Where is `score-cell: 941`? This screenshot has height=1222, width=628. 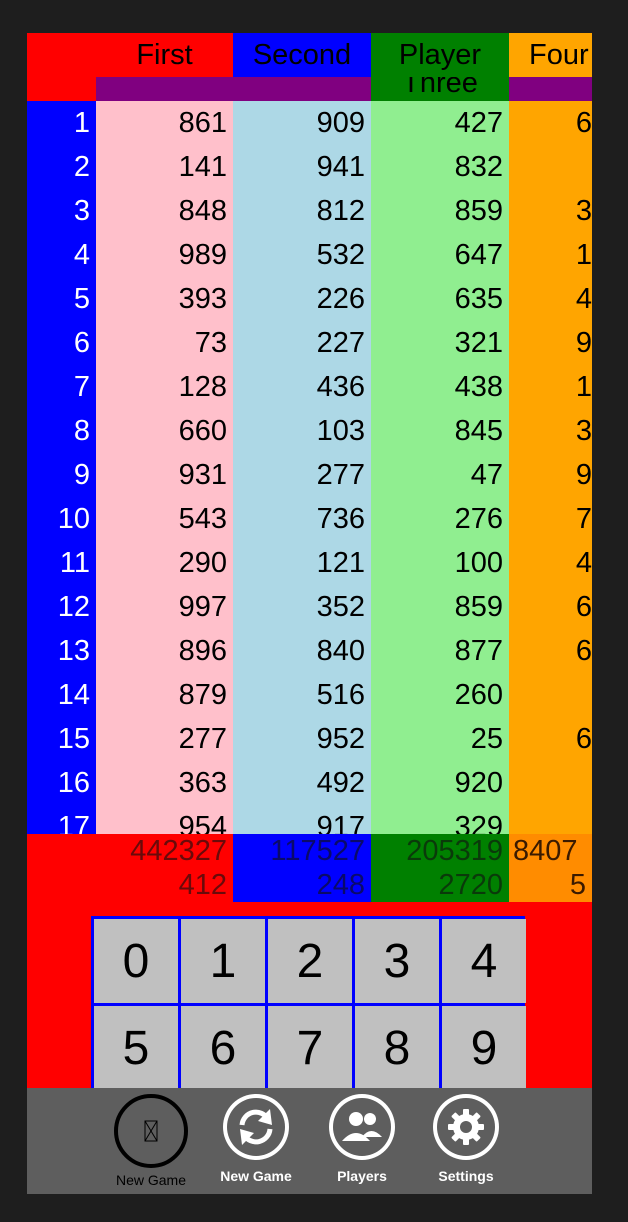 score-cell: 941 is located at coordinates (302, 167).